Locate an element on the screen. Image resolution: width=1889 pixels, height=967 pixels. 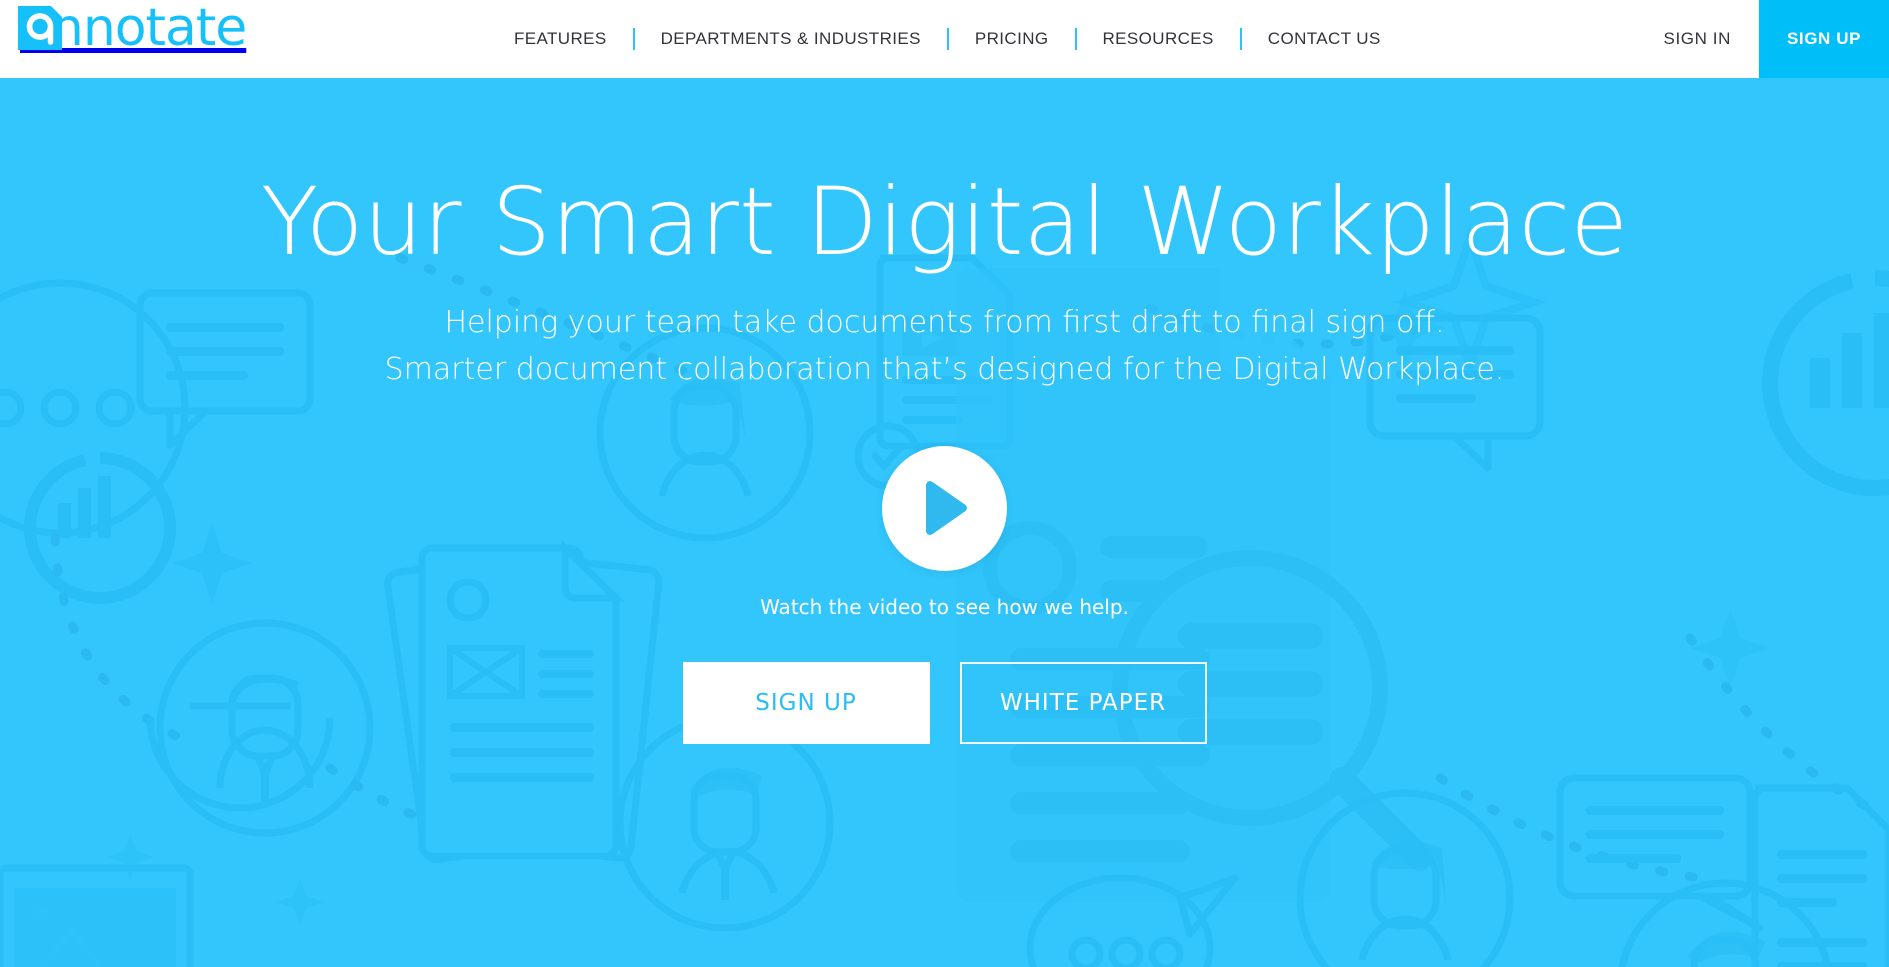
header-actions: SIGN IN SIGN UP is located at coordinates (1776, 39).